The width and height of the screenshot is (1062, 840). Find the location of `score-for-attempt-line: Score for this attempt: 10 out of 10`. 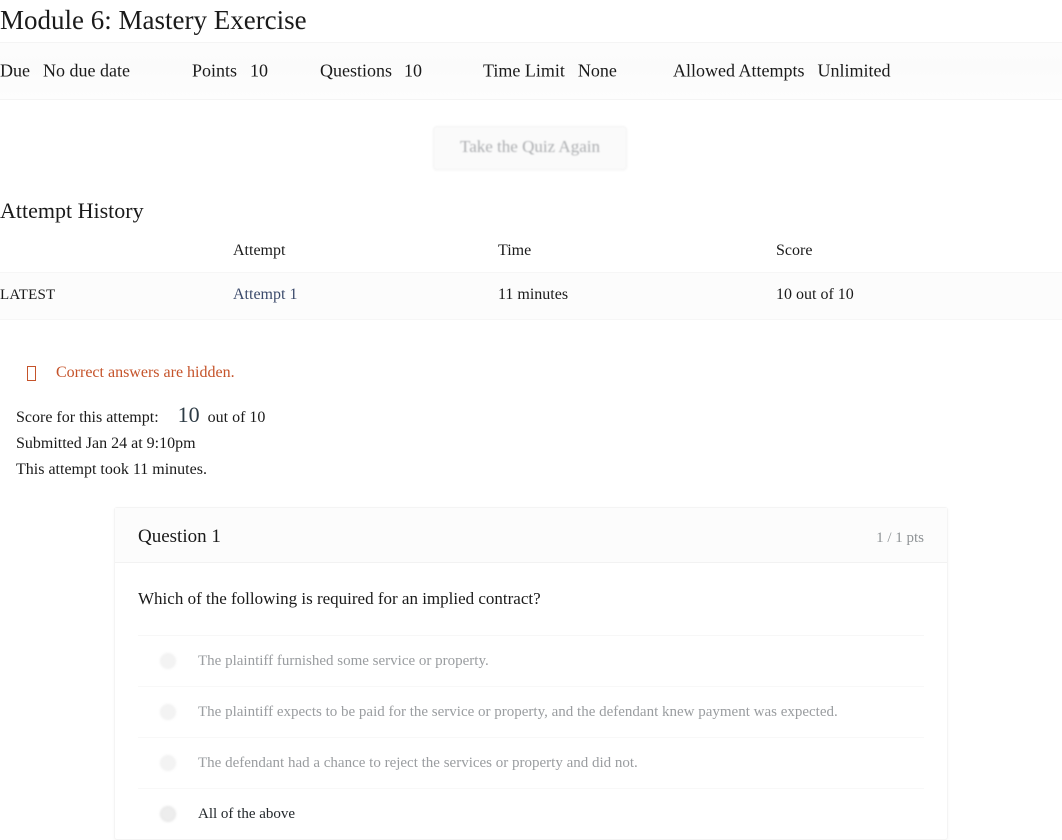

score-for-attempt-line: Score for this attempt: 10 out of 10 is located at coordinates (539, 416).